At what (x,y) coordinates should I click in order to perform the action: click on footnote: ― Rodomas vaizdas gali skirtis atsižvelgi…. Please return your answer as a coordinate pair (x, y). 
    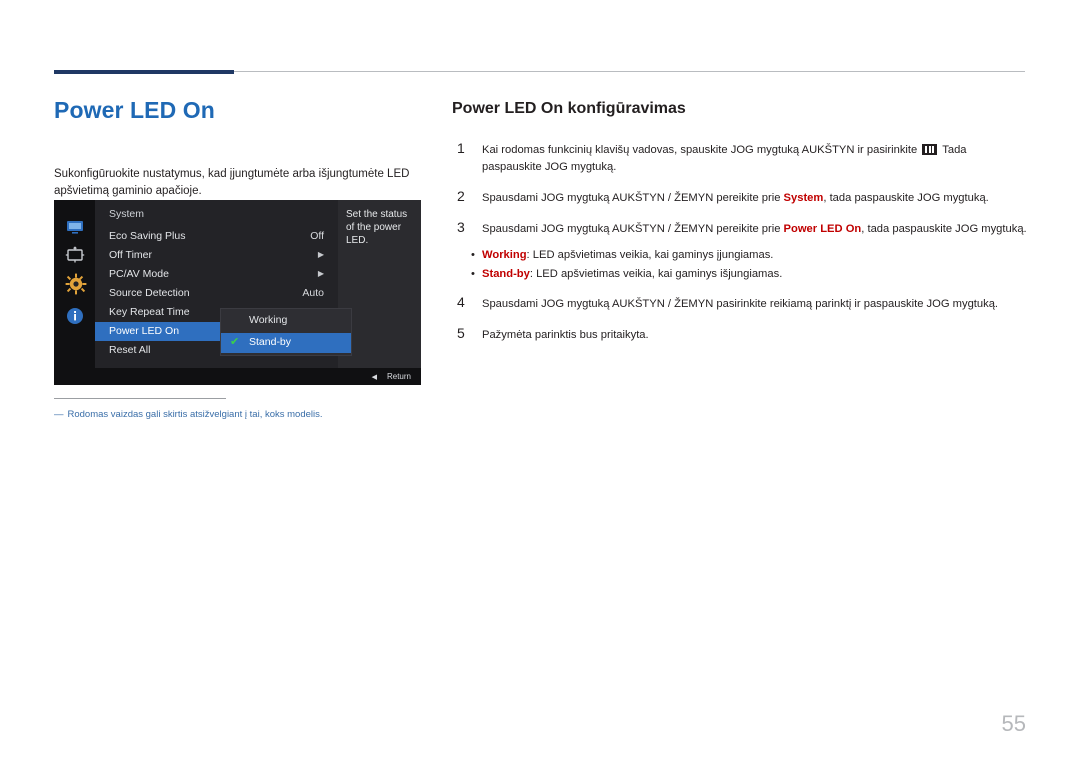
    Looking at the image, I should click on (264, 415).